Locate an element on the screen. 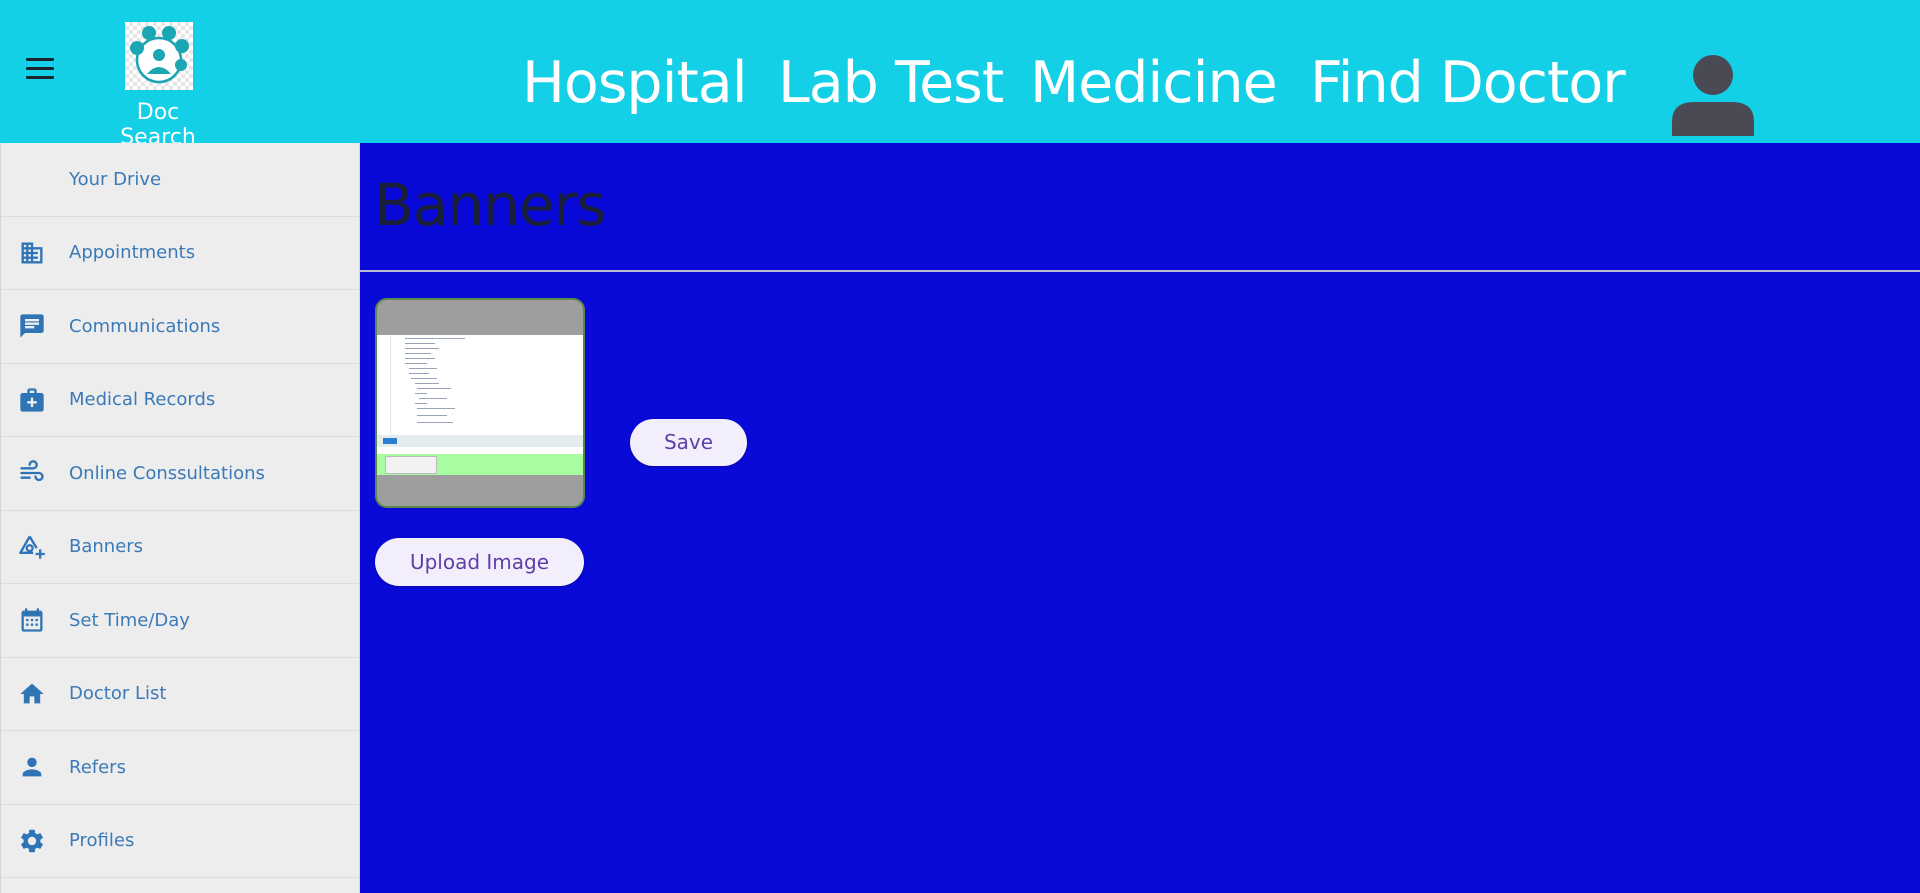  sidebar-item-banners: Banners is located at coordinates (180, 547).